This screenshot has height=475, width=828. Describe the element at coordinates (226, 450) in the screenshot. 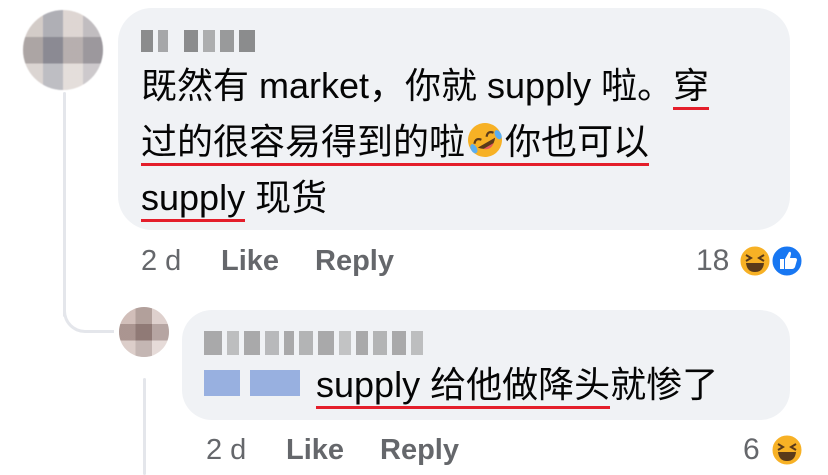

I see `reply-timestamp: 2 d` at that location.